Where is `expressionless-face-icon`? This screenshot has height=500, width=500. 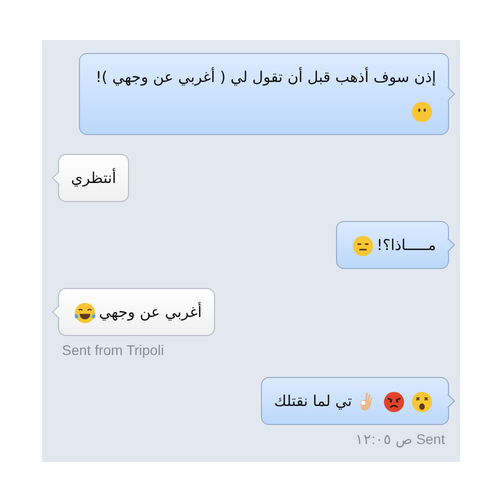
expressionless-face-icon is located at coordinates (363, 245).